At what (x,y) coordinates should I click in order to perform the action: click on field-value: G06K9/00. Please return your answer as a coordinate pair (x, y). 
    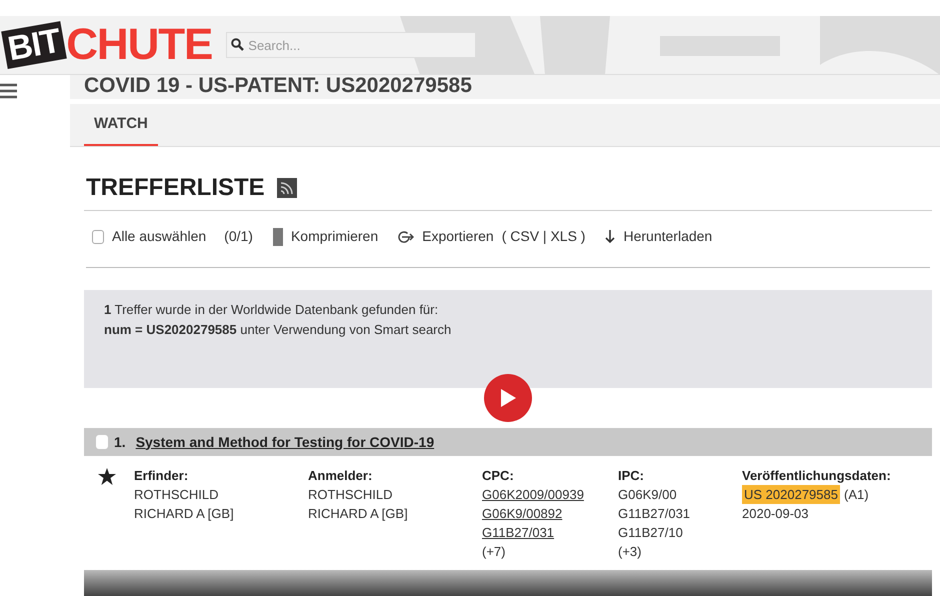
    Looking at the image, I should click on (647, 495).